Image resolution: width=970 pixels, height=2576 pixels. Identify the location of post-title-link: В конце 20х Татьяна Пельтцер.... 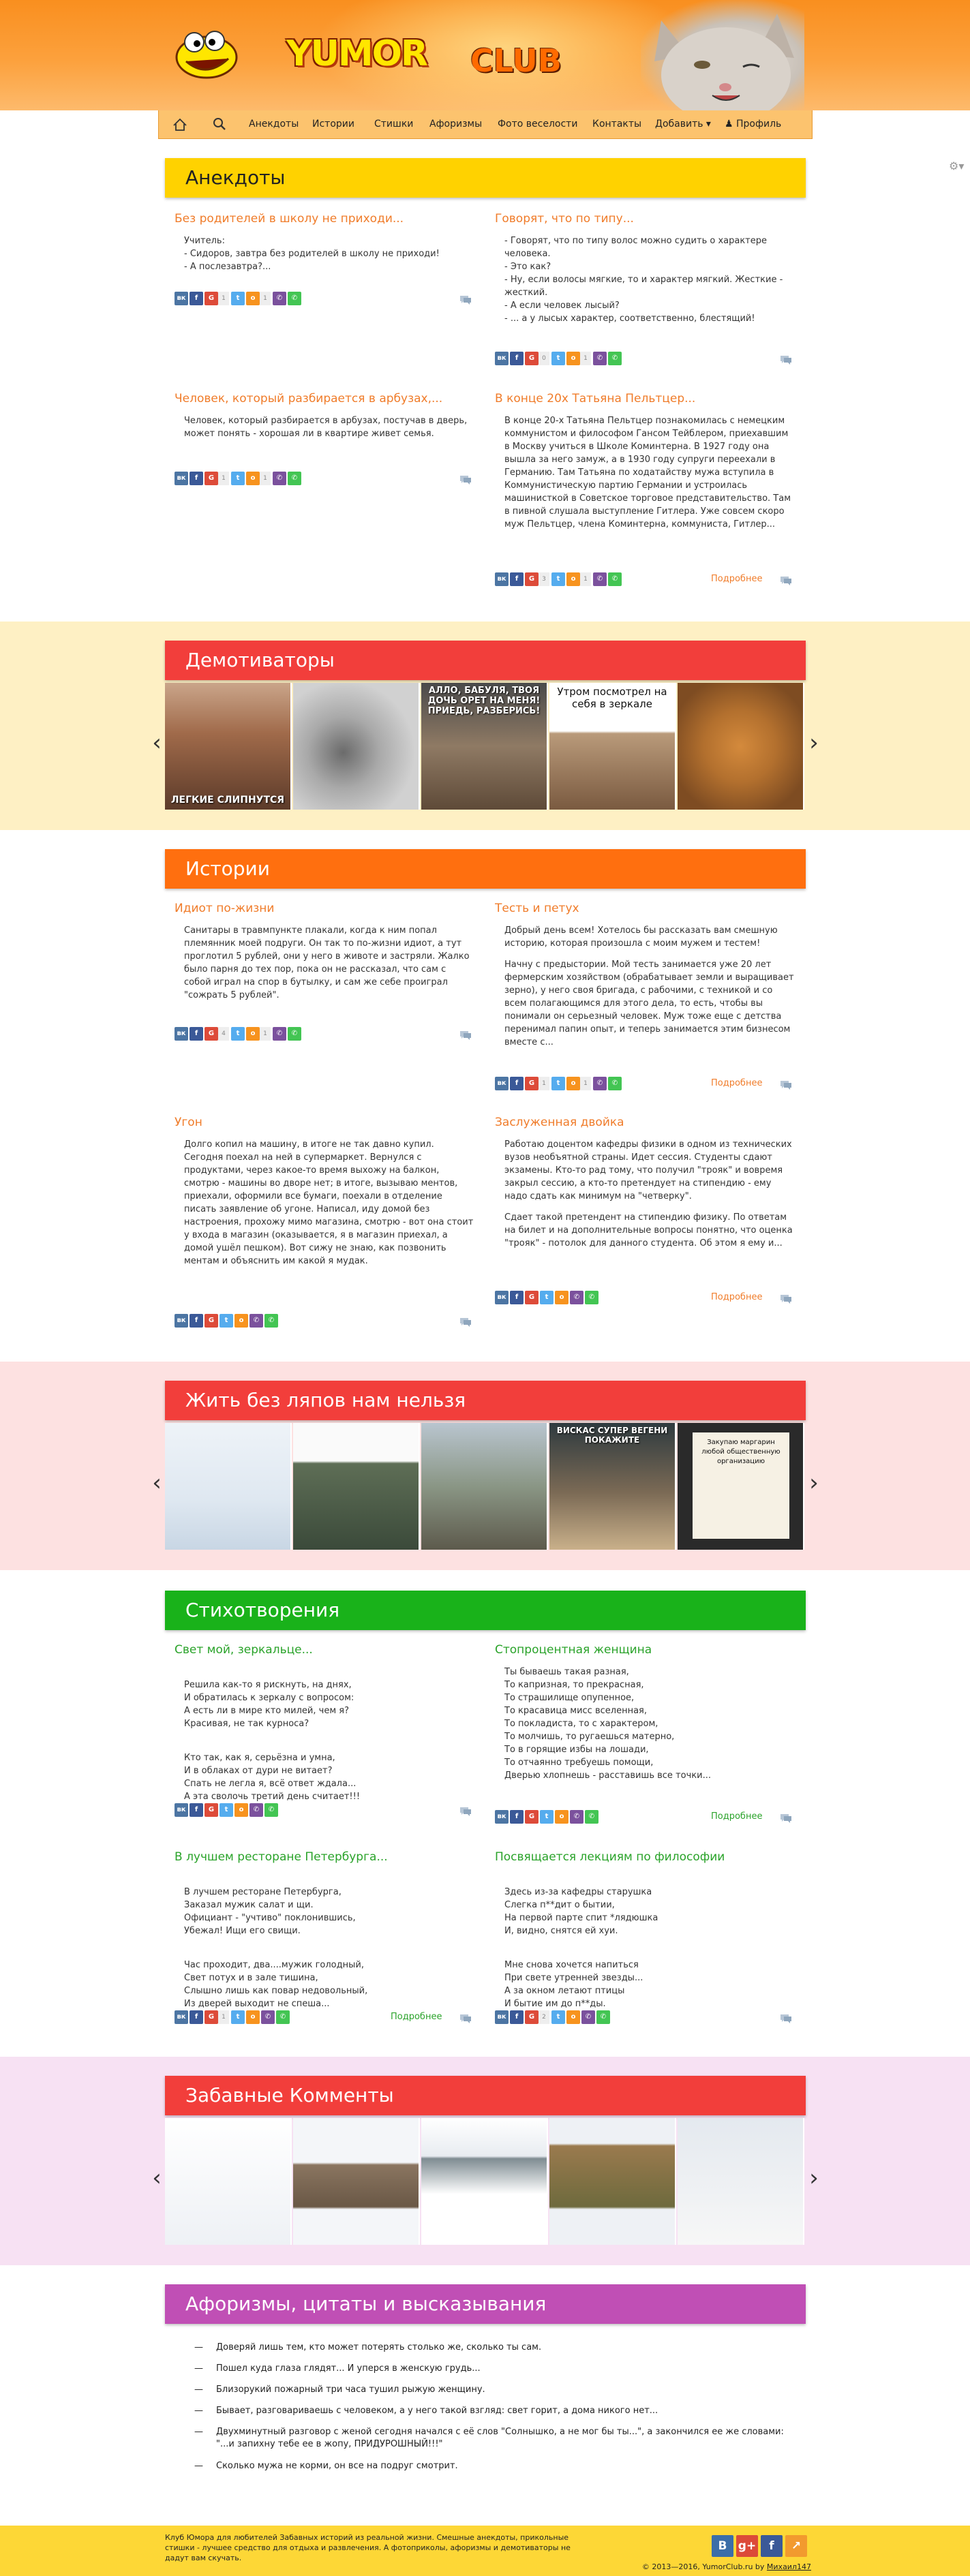
(645, 398).